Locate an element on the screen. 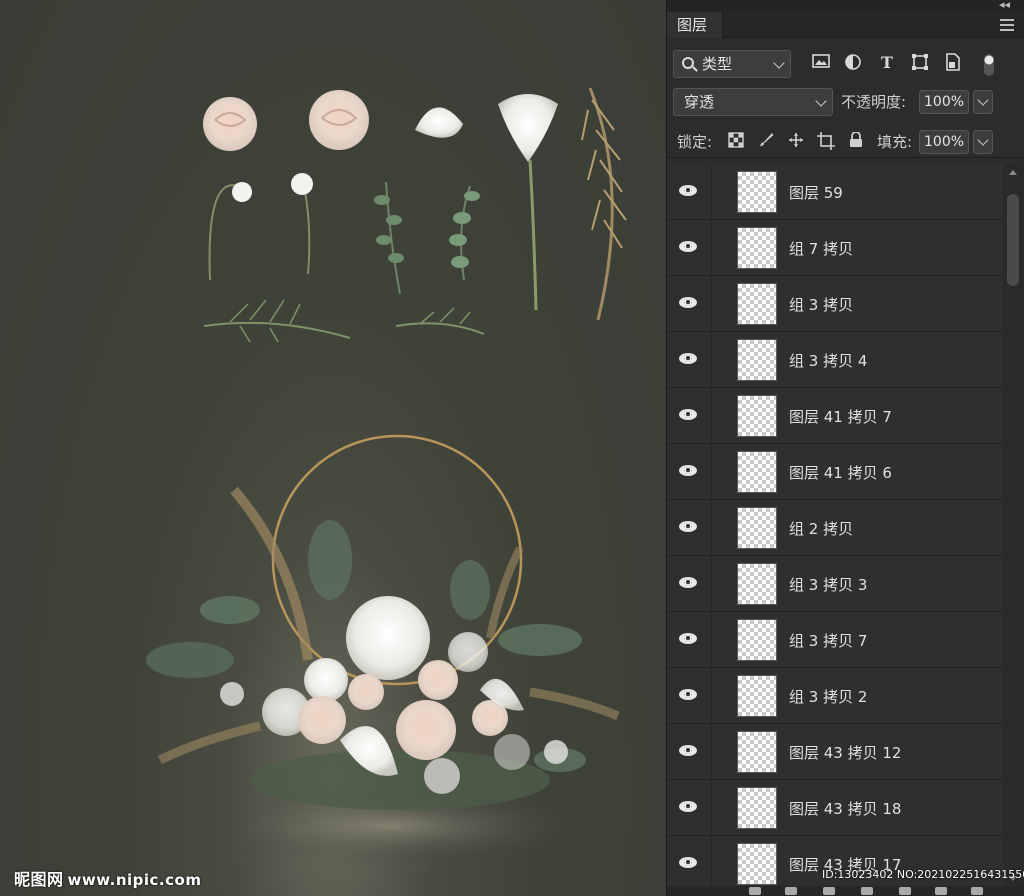  layer-row: 组 3 拷贝 7 is located at coordinates (835, 640).